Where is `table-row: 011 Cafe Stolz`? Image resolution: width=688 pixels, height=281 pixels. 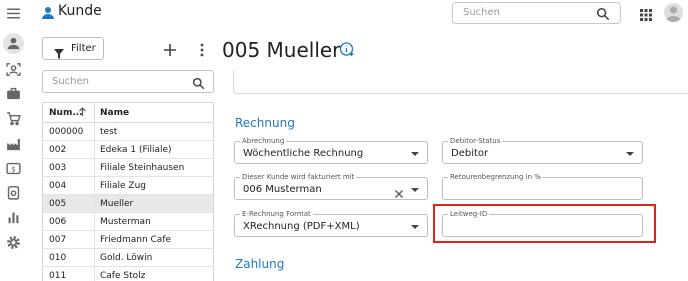 table-row: 011 Cafe Stolz is located at coordinates (128, 274).